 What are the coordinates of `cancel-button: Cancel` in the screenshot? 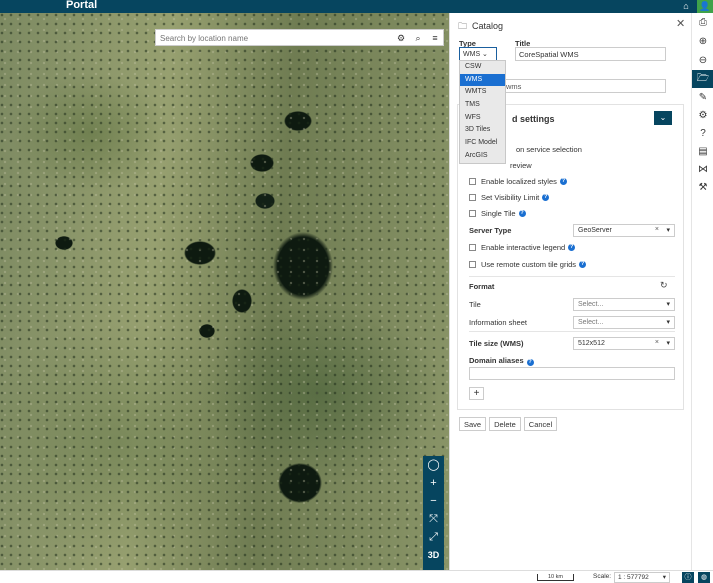 It's located at (540, 424).